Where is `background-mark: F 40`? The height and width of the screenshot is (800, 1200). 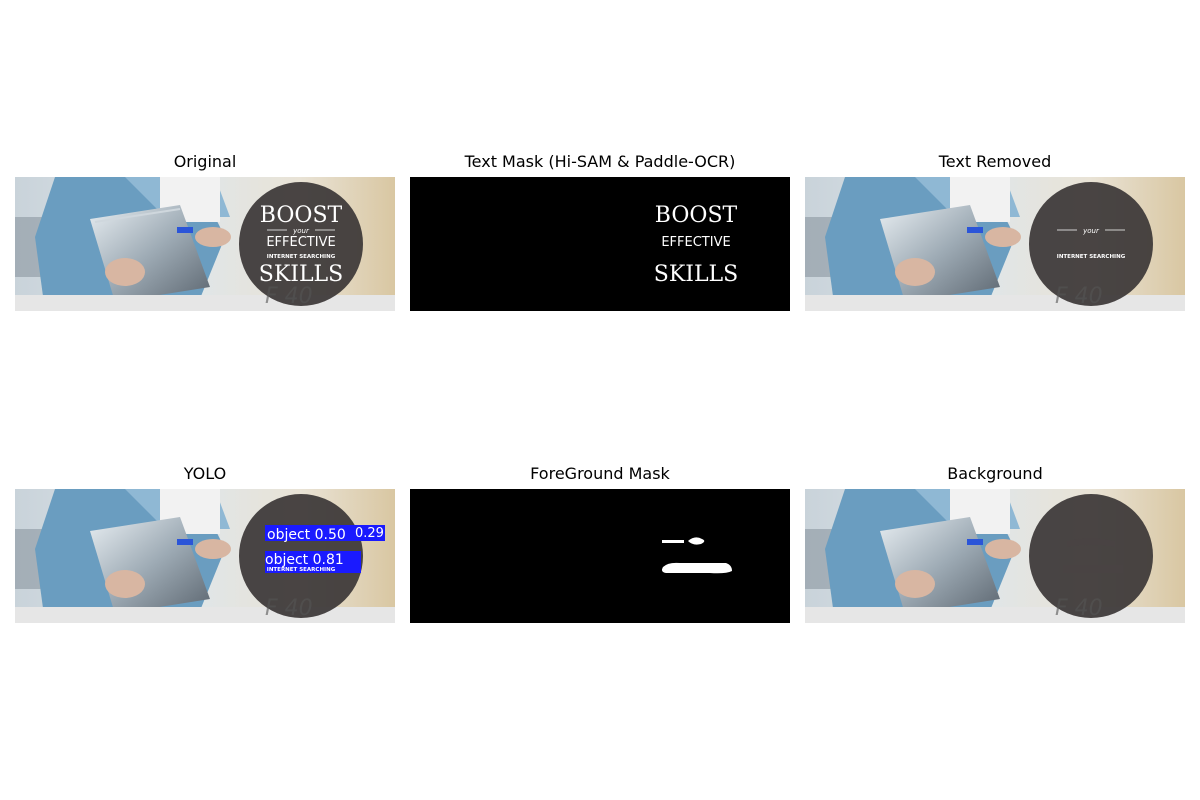
background-mark: F 40 is located at coordinates (1079, 608).